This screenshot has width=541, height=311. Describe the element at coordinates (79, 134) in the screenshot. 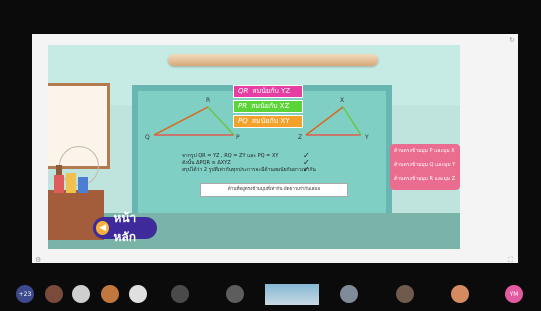

I see `easel-board` at that location.